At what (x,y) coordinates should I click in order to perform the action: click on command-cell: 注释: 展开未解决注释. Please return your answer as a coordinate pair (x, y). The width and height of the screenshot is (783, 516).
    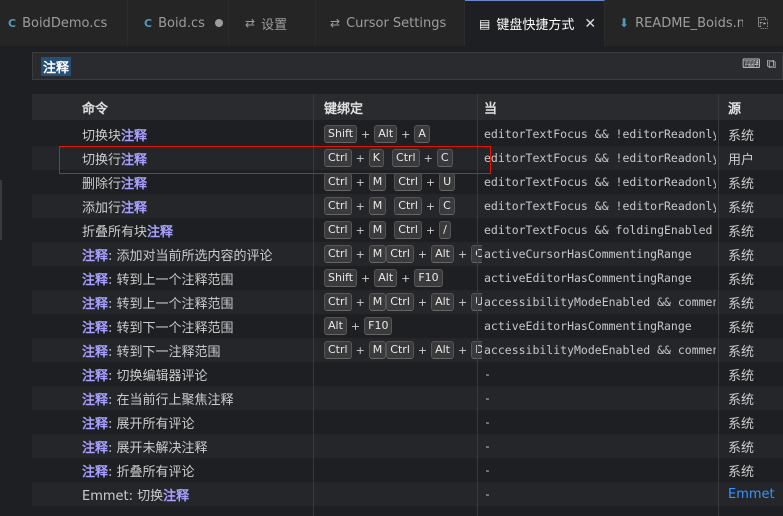
    Looking at the image, I should click on (197, 446).